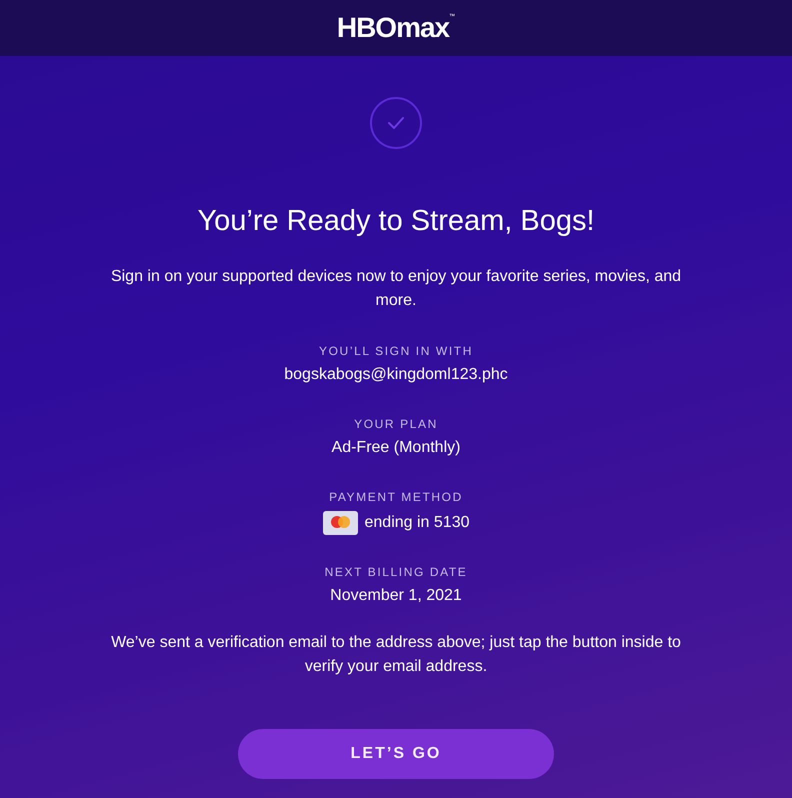  What do you see at coordinates (396, 572) in the screenshot?
I see `detail-label: NEXT BILLING DATE` at bounding box center [396, 572].